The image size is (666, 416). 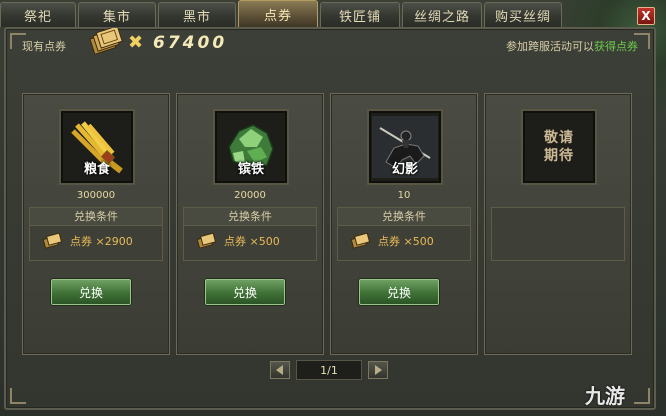 I want to click on condition-line: 点券 ×2900, so click(x=87, y=241).